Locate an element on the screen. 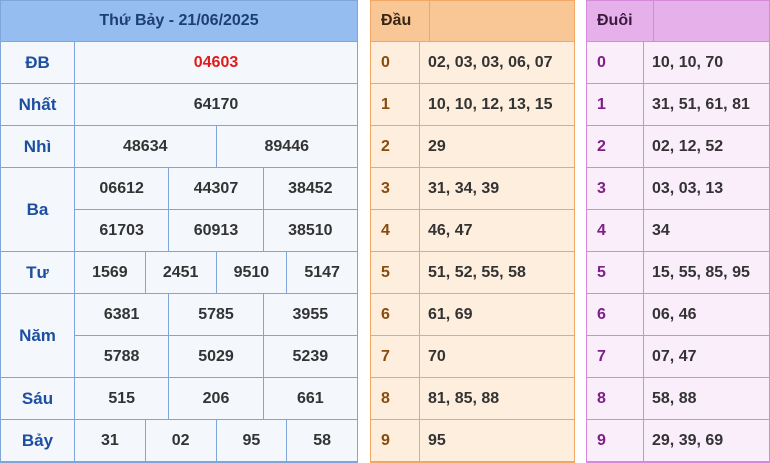  duoi-row: 6 06, 46 is located at coordinates (678, 314).